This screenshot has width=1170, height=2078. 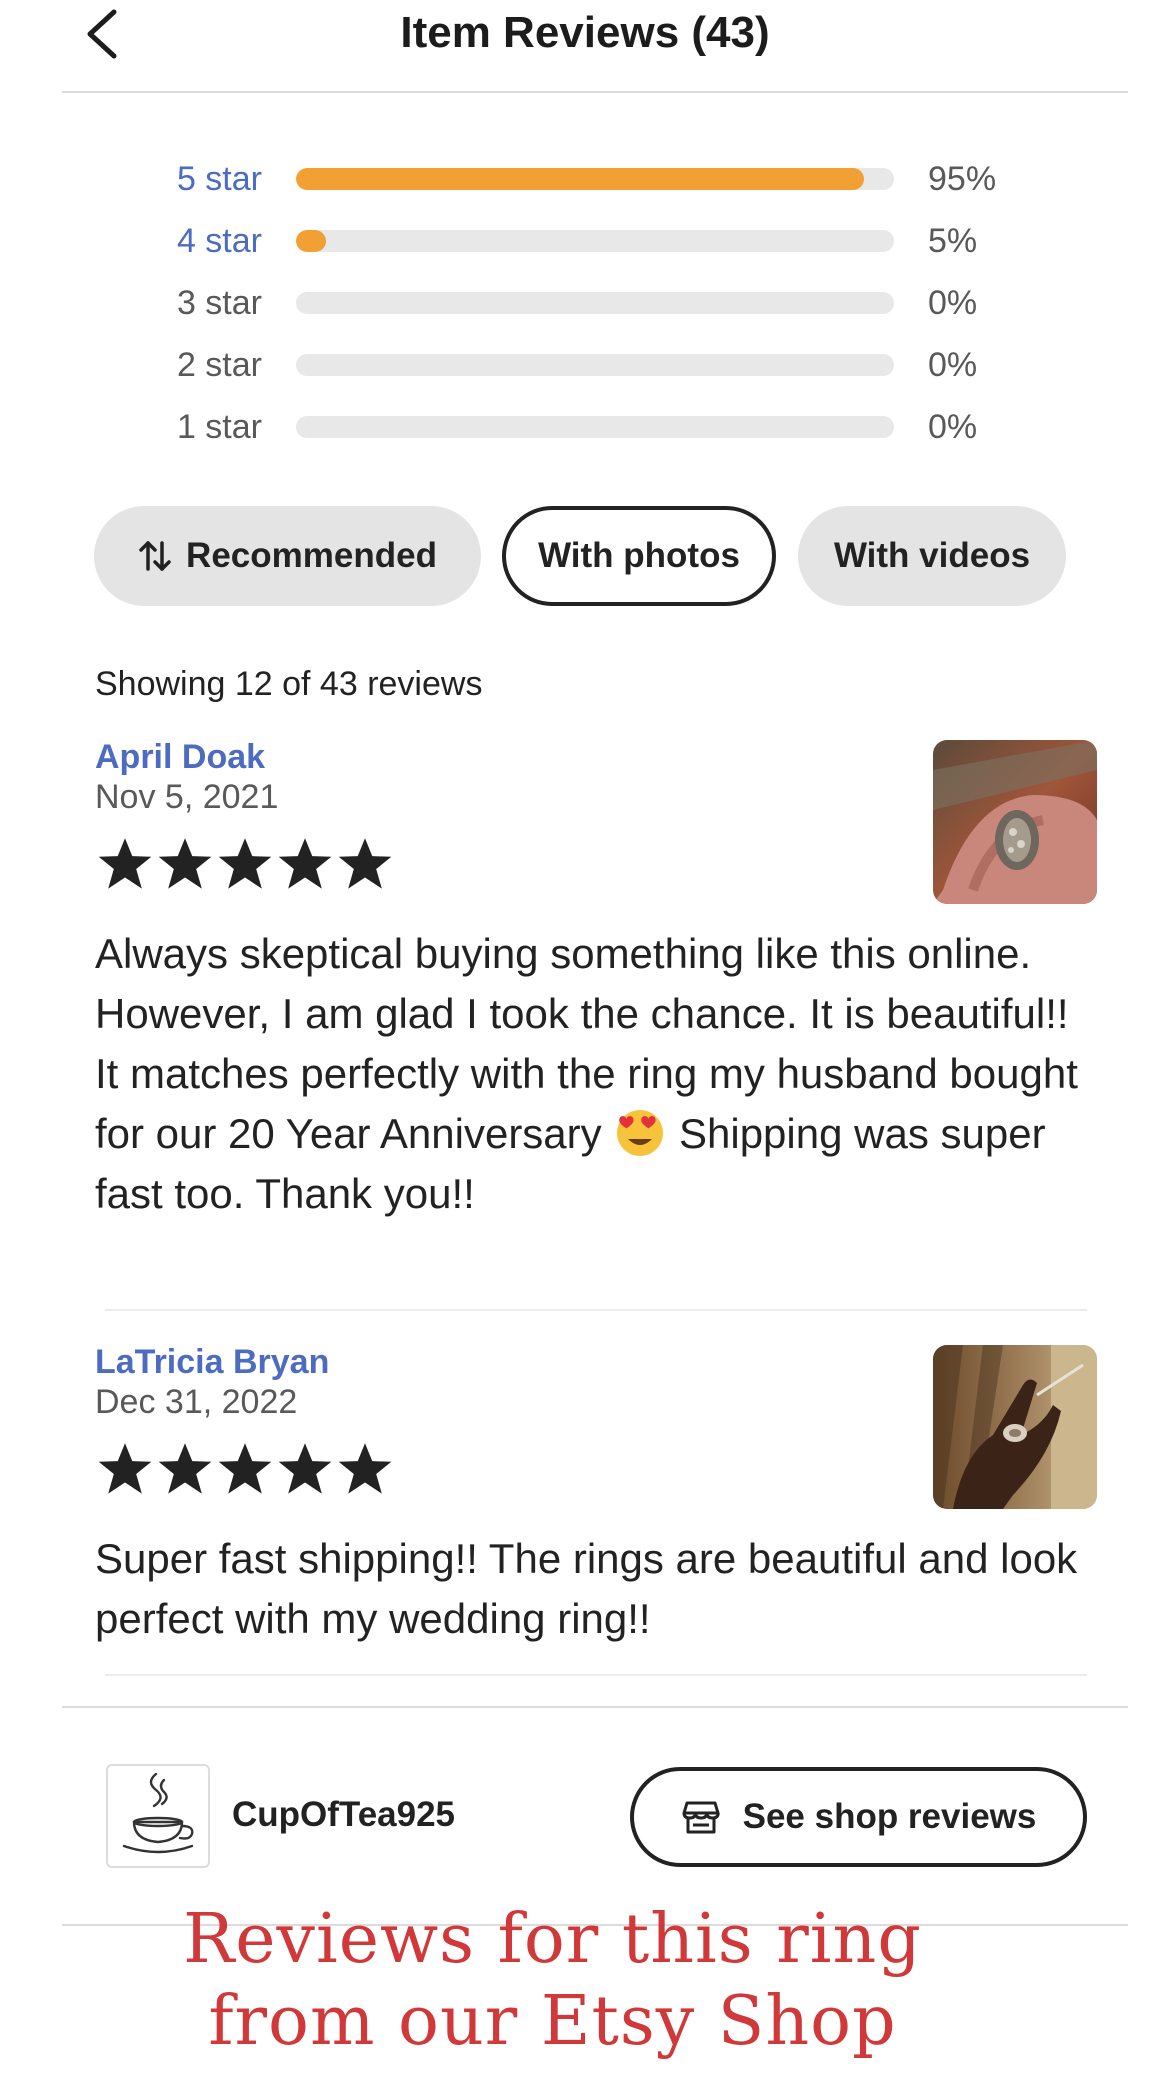 What do you see at coordinates (219, 365) in the screenshot?
I see `rating-label: 2 star` at bounding box center [219, 365].